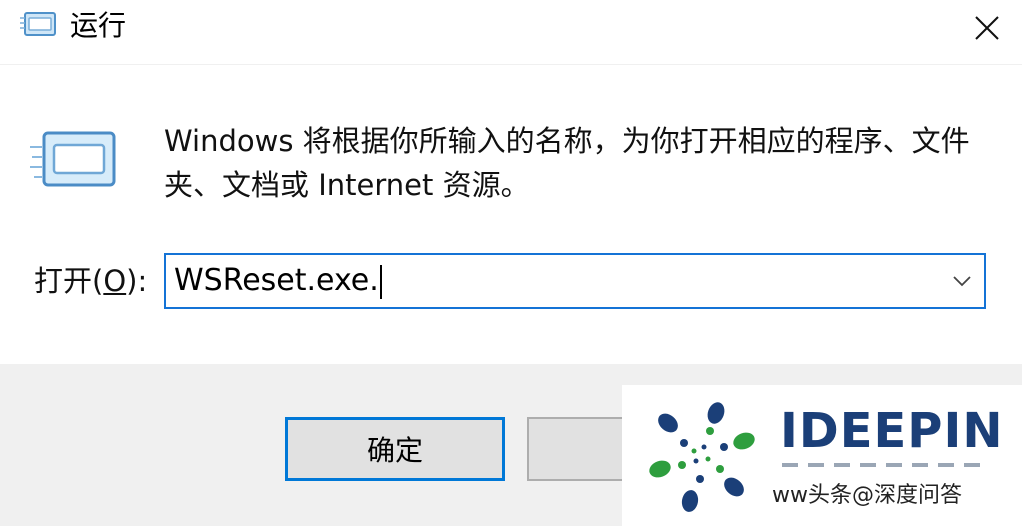 The image size is (1022, 526). Describe the element at coordinates (395, 449) in the screenshot. I see `ok-button: 确定` at that location.